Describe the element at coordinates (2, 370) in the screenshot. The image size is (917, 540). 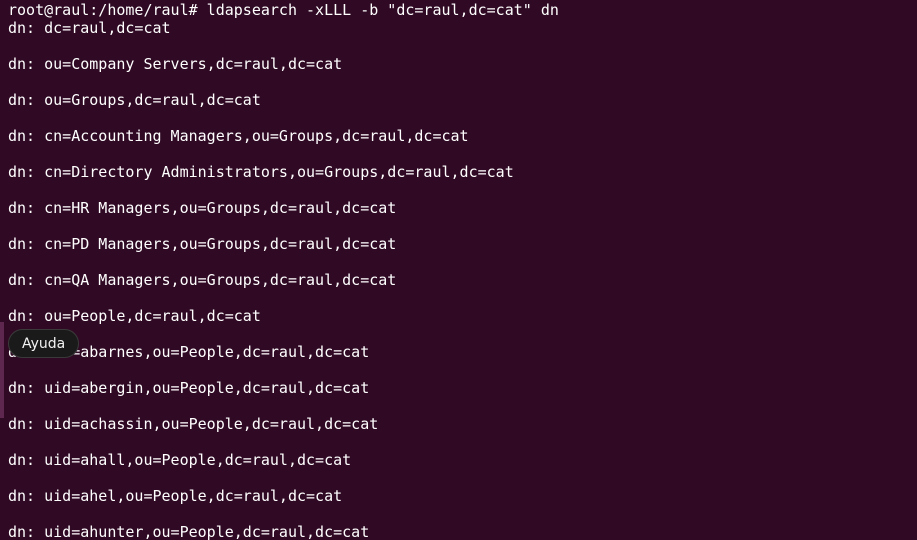
I see `dock-edge` at that location.